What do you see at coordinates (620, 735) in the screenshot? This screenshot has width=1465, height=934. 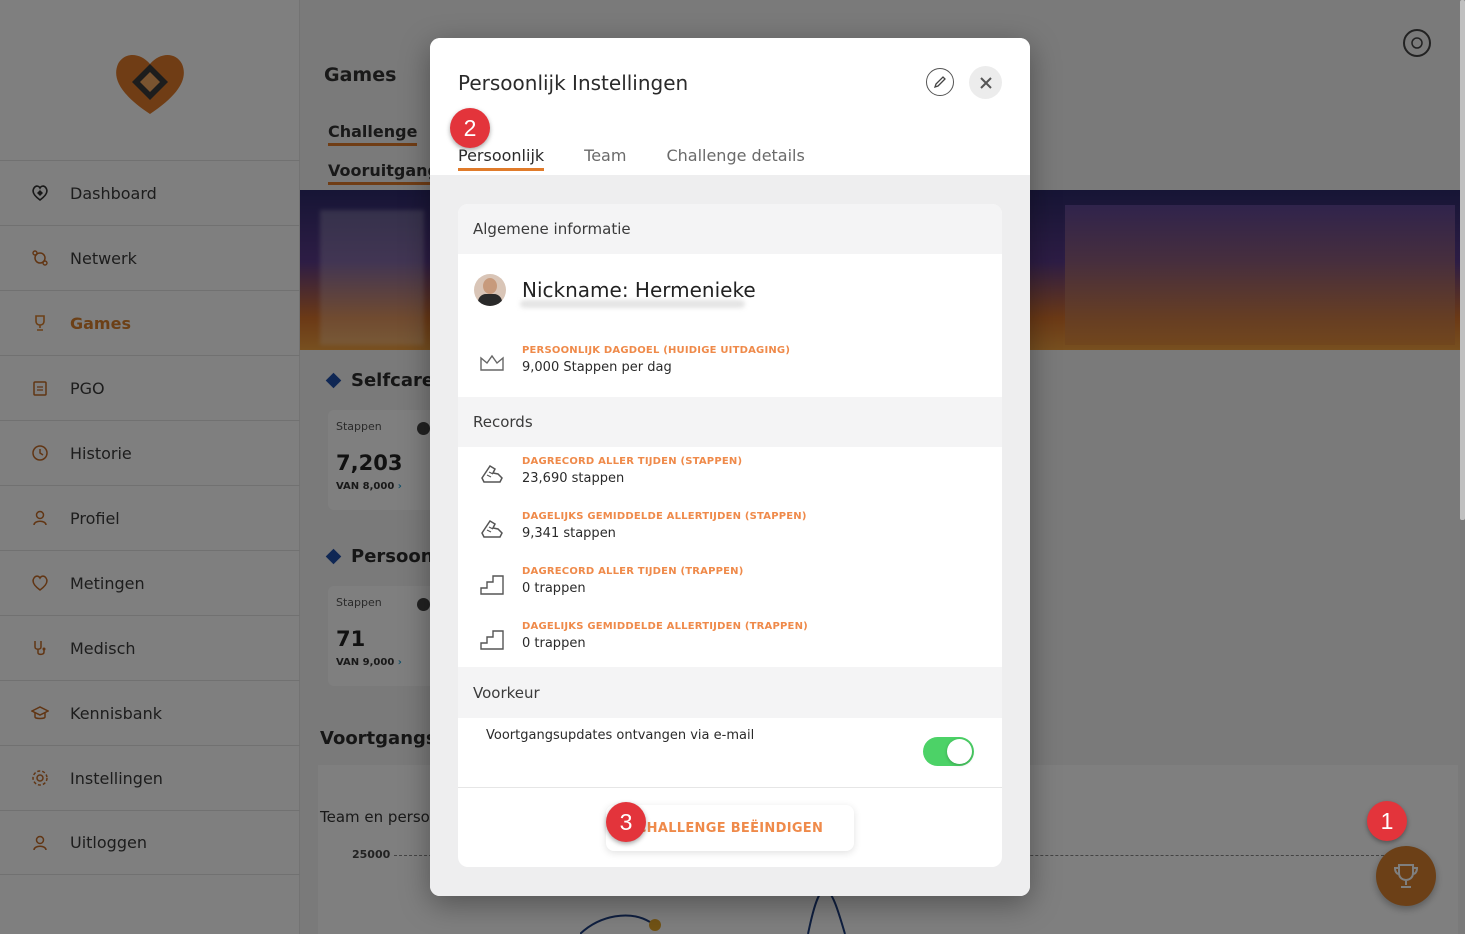 I see `preference-label: Voortgangsupdates ontvangen via e-mail` at bounding box center [620, 735].